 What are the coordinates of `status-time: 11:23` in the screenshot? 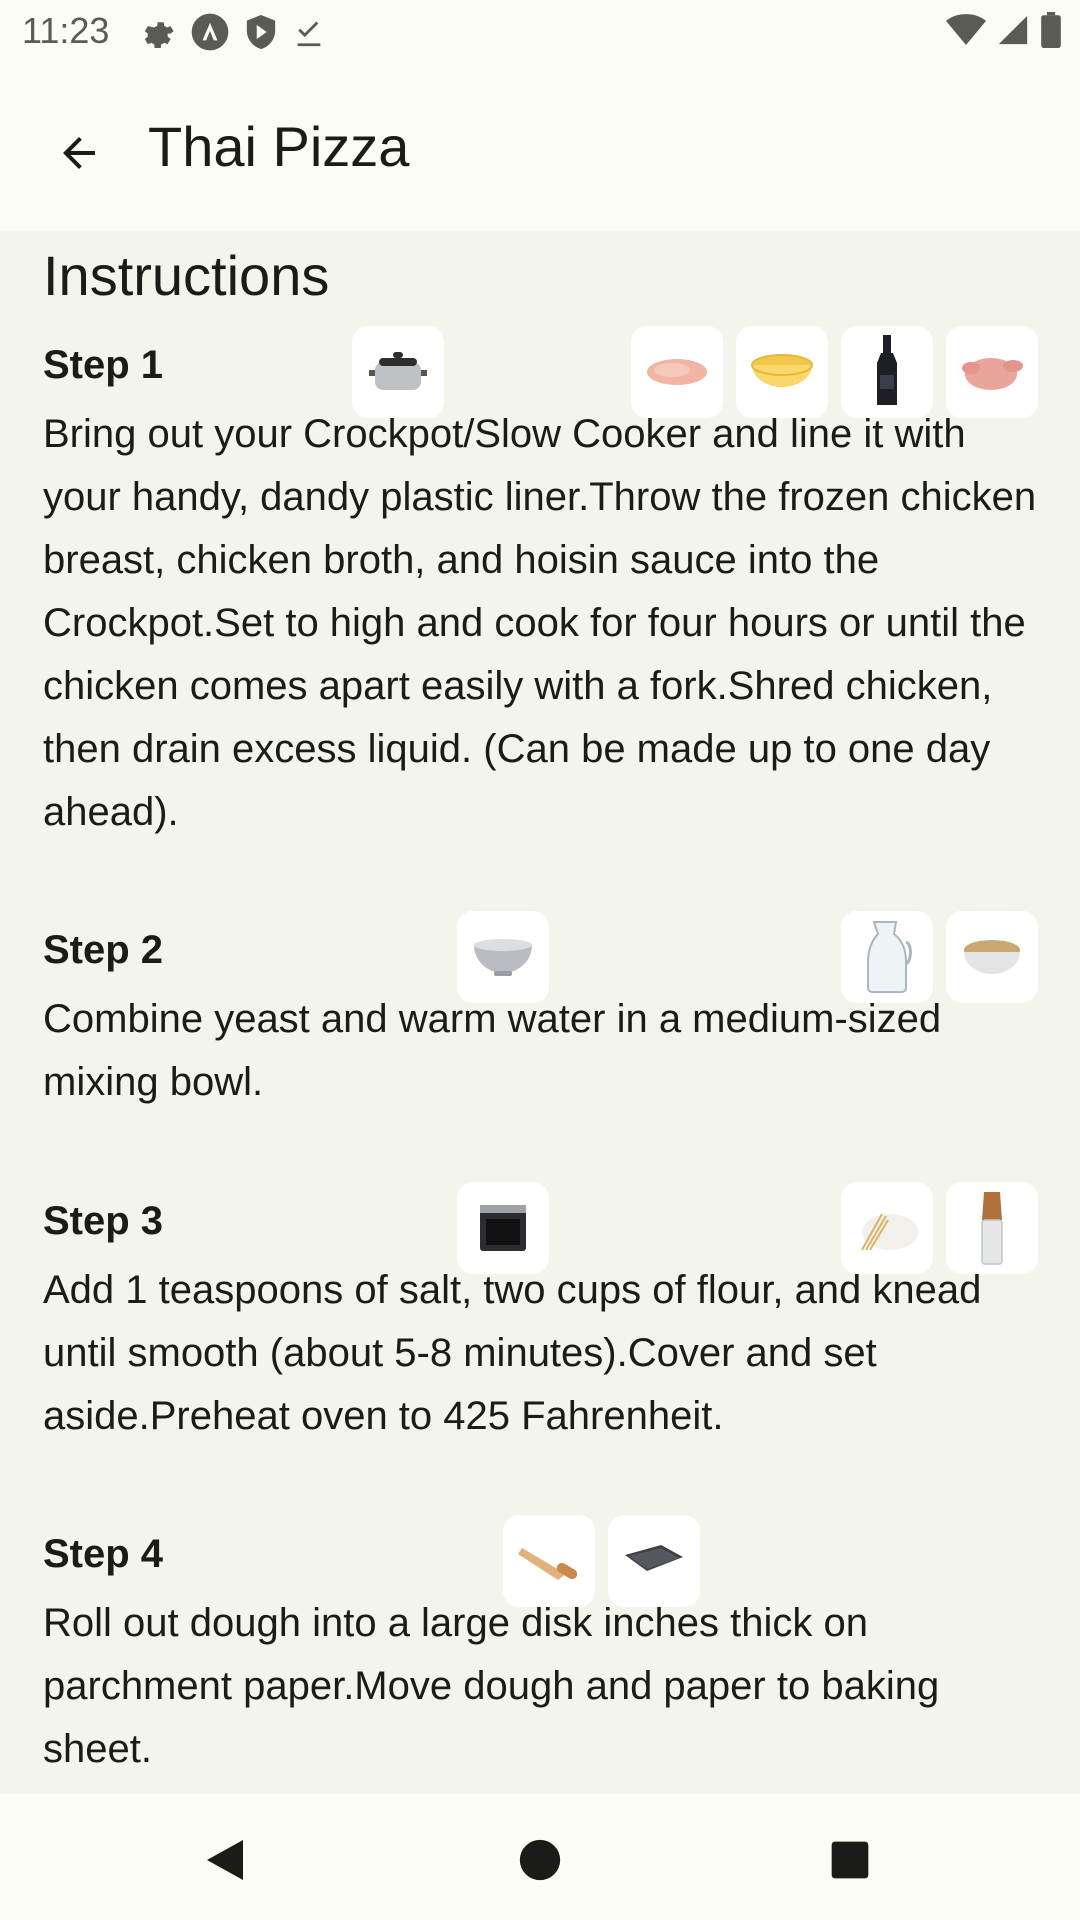 It's located at (66, 30).